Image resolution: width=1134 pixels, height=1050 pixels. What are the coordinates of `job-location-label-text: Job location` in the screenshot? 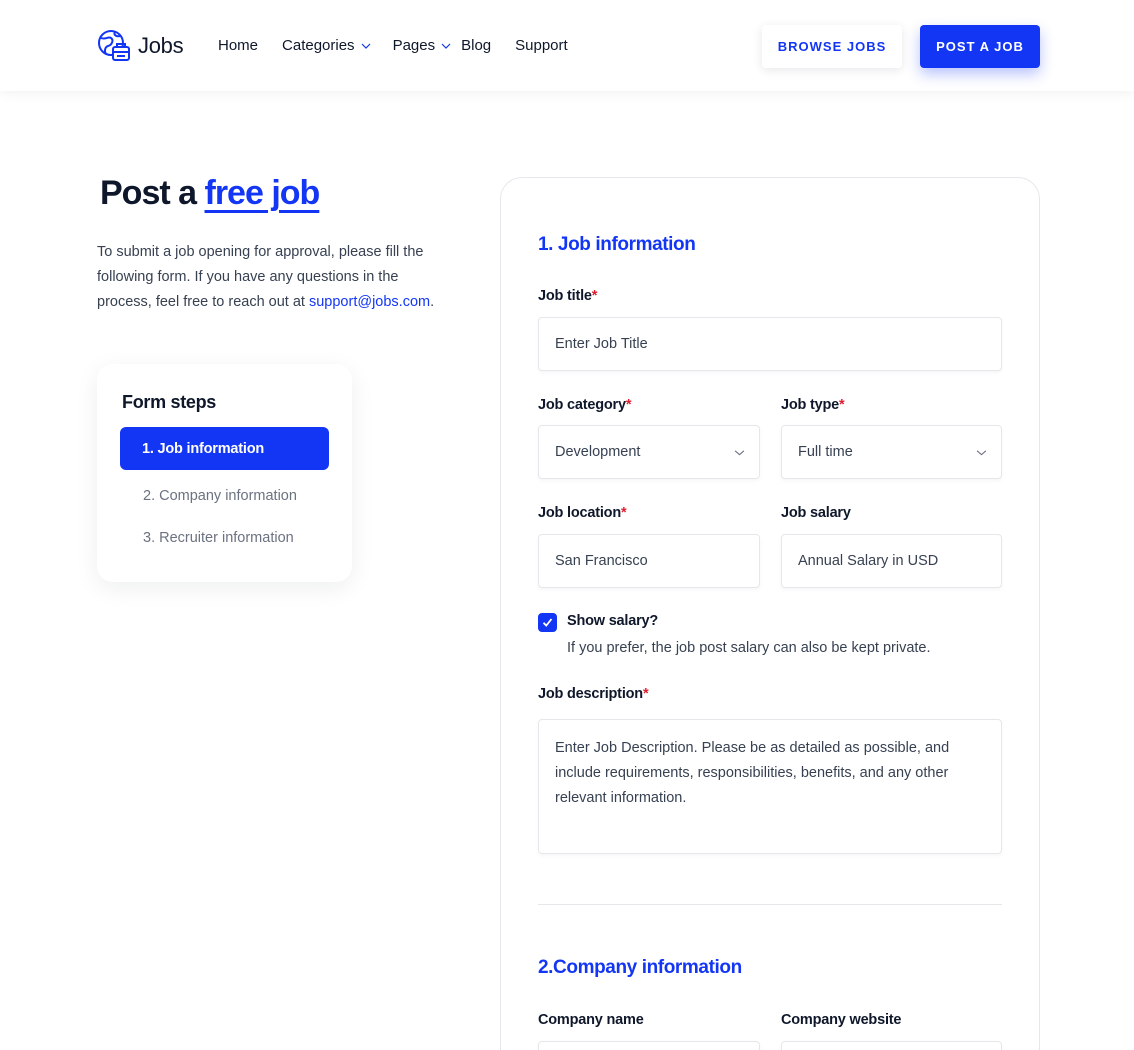 It's located at (579, 513).